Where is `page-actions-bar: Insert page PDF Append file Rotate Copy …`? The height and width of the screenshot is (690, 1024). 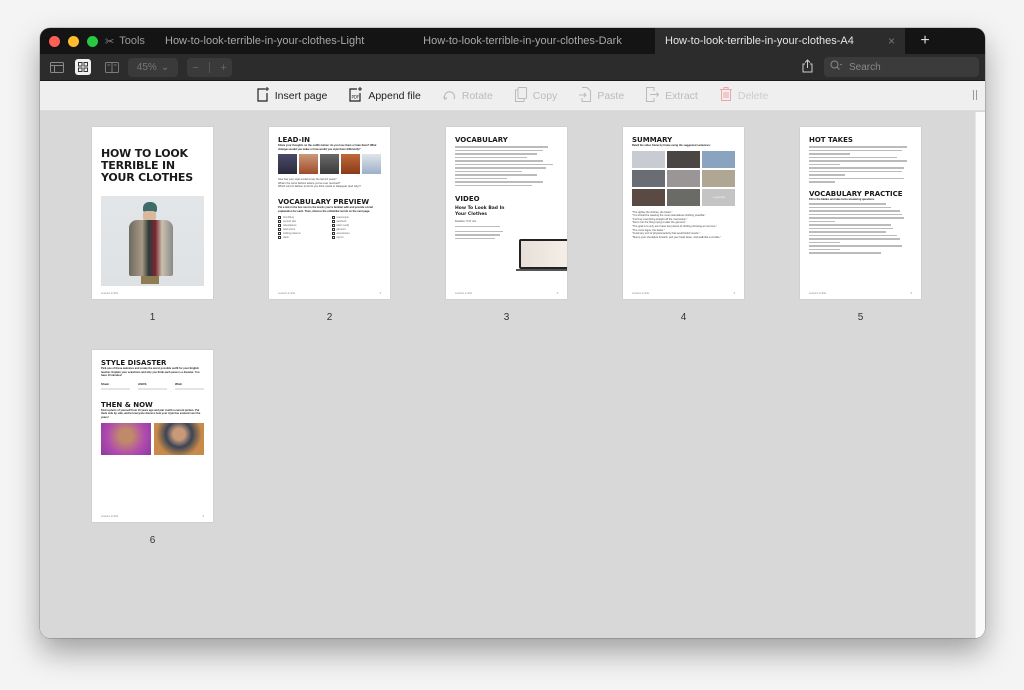
page-actions-bar: Insert page PDF Append file Rotate Copy … is located at coordinates (512, 96).